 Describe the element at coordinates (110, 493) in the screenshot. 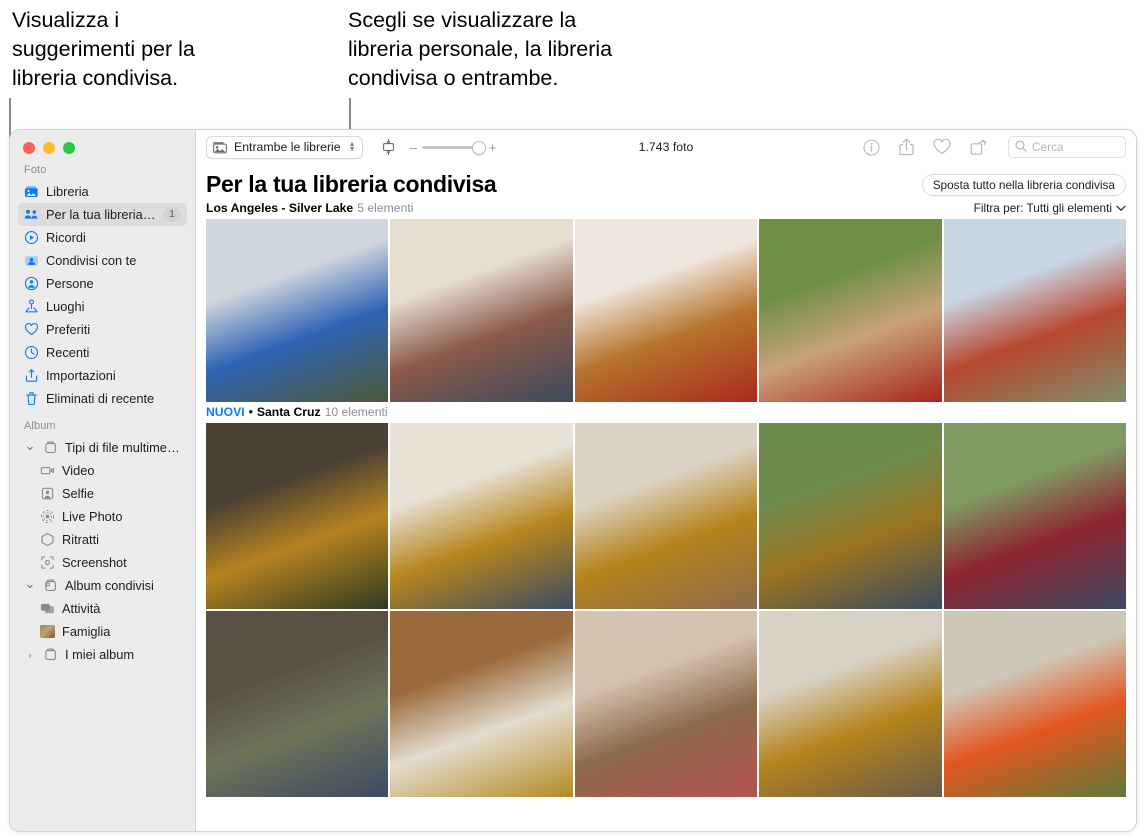

I see `sidebar-item-selfie: Selfie` at that location.